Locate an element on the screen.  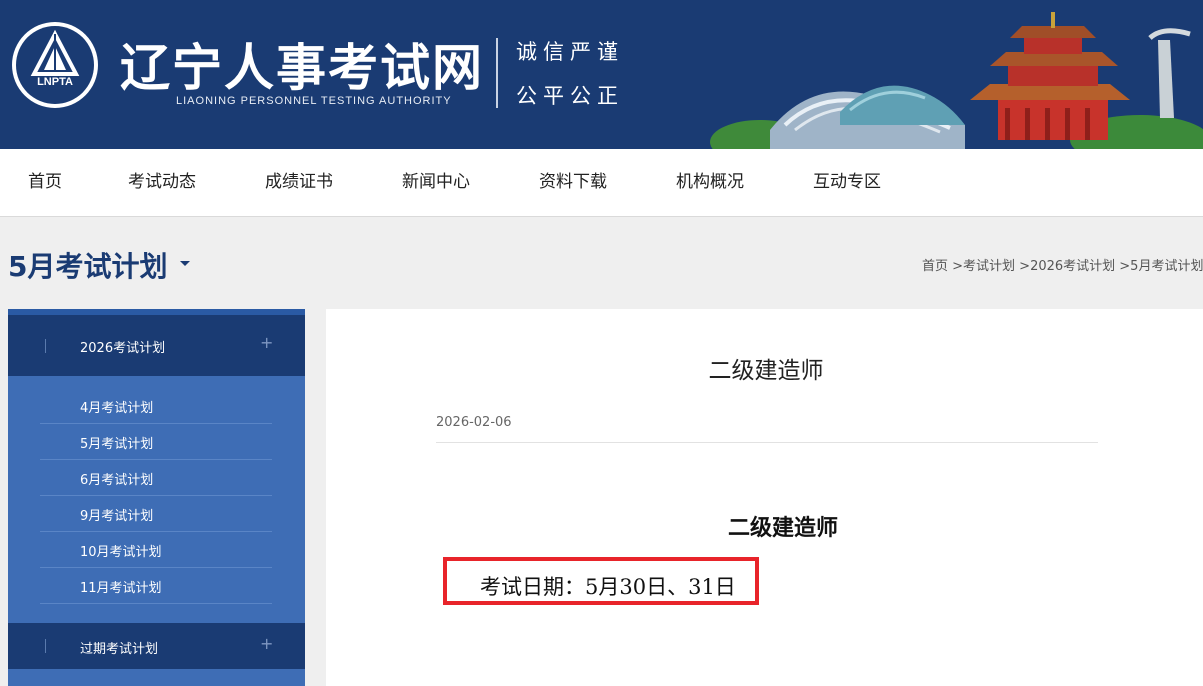
sidebar-item-label: 11月考试计划 is located at coordinates (121, 588).